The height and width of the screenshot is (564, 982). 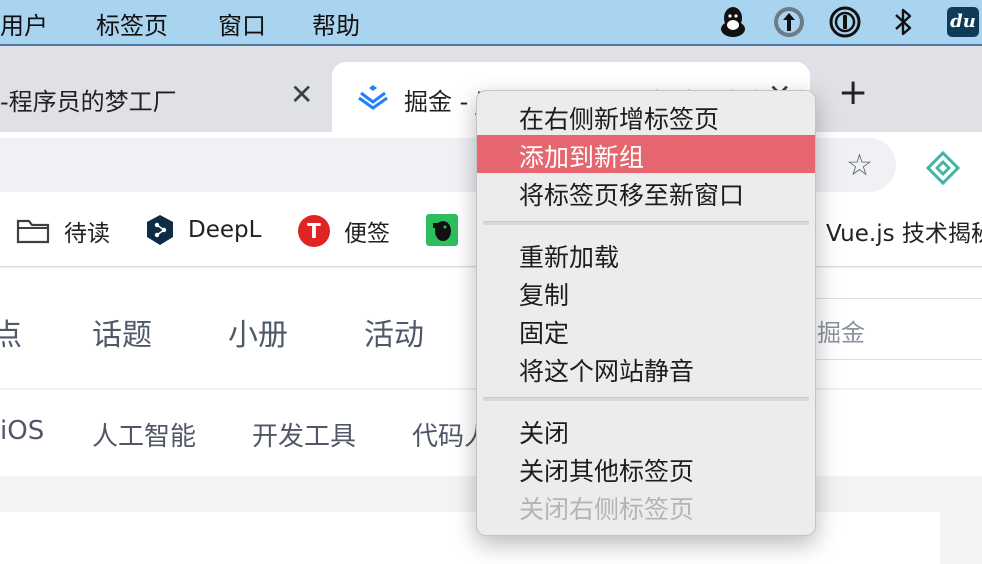 What do you see at coordinates (841, 333) in the screenshot?
I see `search-placeholder: 掘金` at bounding box center [841, 333].